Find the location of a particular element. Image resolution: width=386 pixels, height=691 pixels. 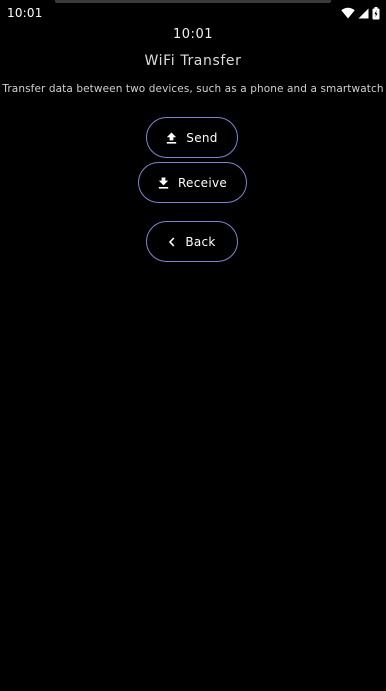

battery-charging-icon is located at coordinates (376, 13).